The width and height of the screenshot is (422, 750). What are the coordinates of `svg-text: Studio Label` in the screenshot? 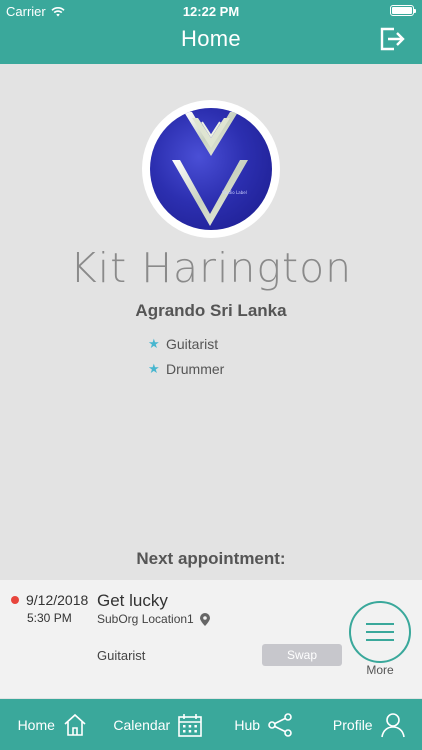 It's located at (234, 192).